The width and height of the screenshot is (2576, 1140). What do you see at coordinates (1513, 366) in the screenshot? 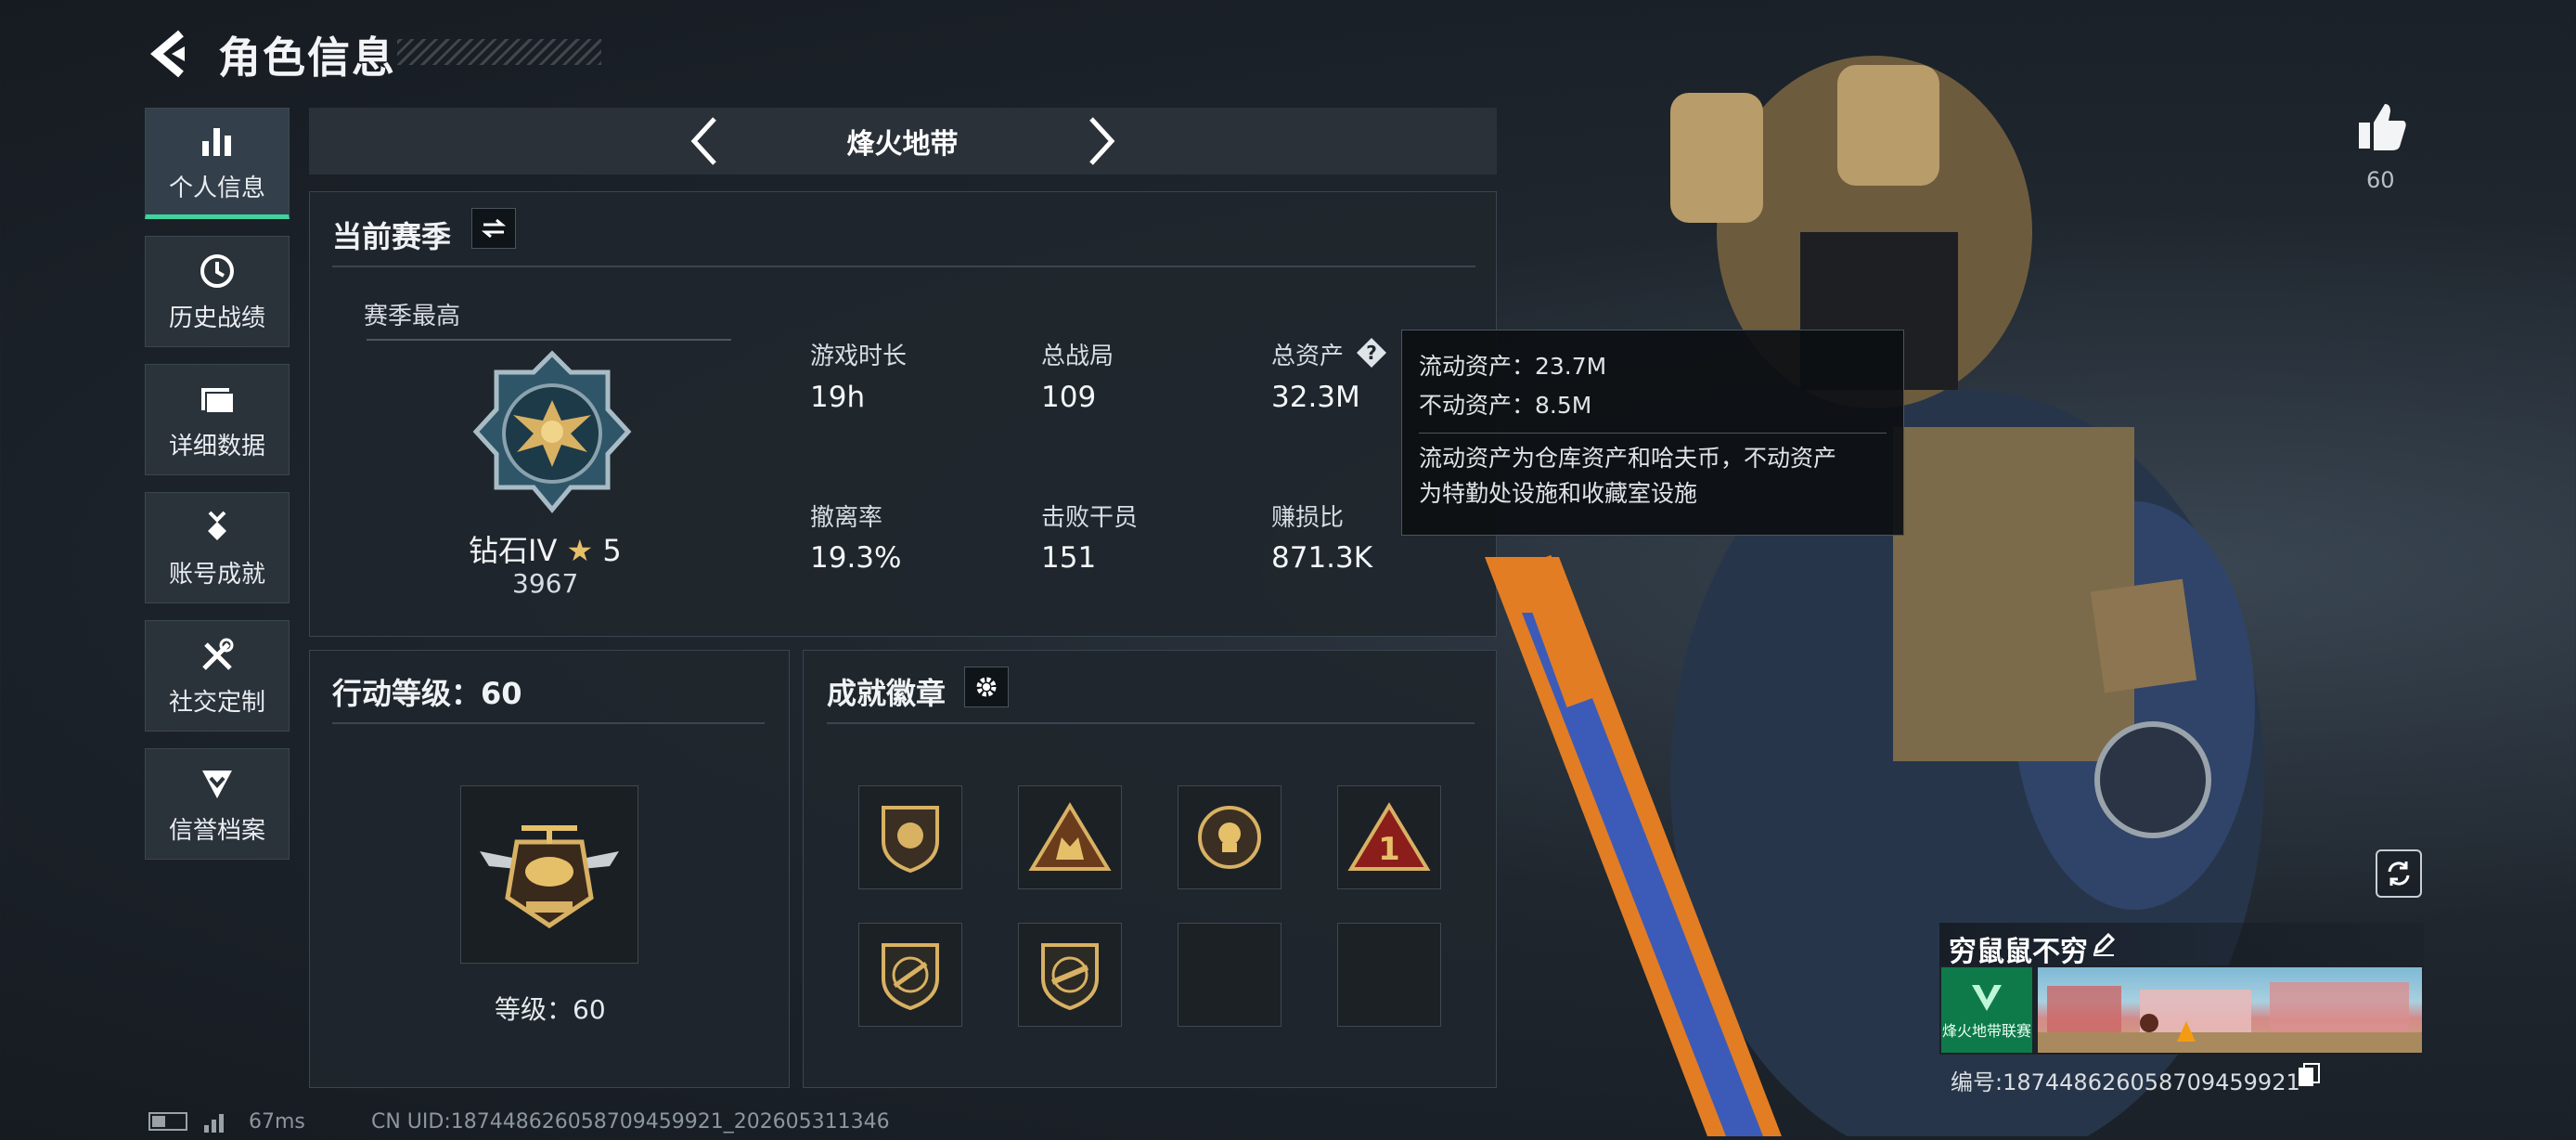
I see `tooltip-liquid-assets: 流动资产：23.7M` at bounding box center [1513, 366].